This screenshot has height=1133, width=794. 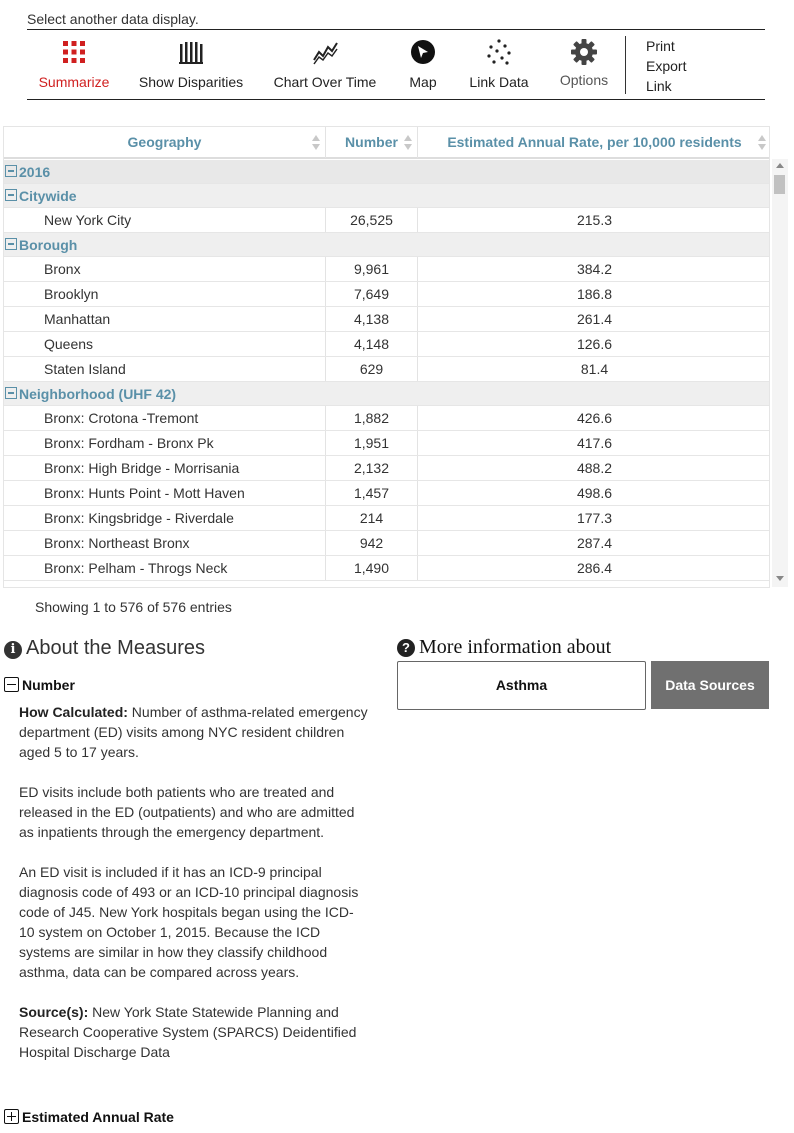 What do you see at coordinates (372, 369) in the screenshot?
I see `cell-number: 629` at bounding box center [372, 369].